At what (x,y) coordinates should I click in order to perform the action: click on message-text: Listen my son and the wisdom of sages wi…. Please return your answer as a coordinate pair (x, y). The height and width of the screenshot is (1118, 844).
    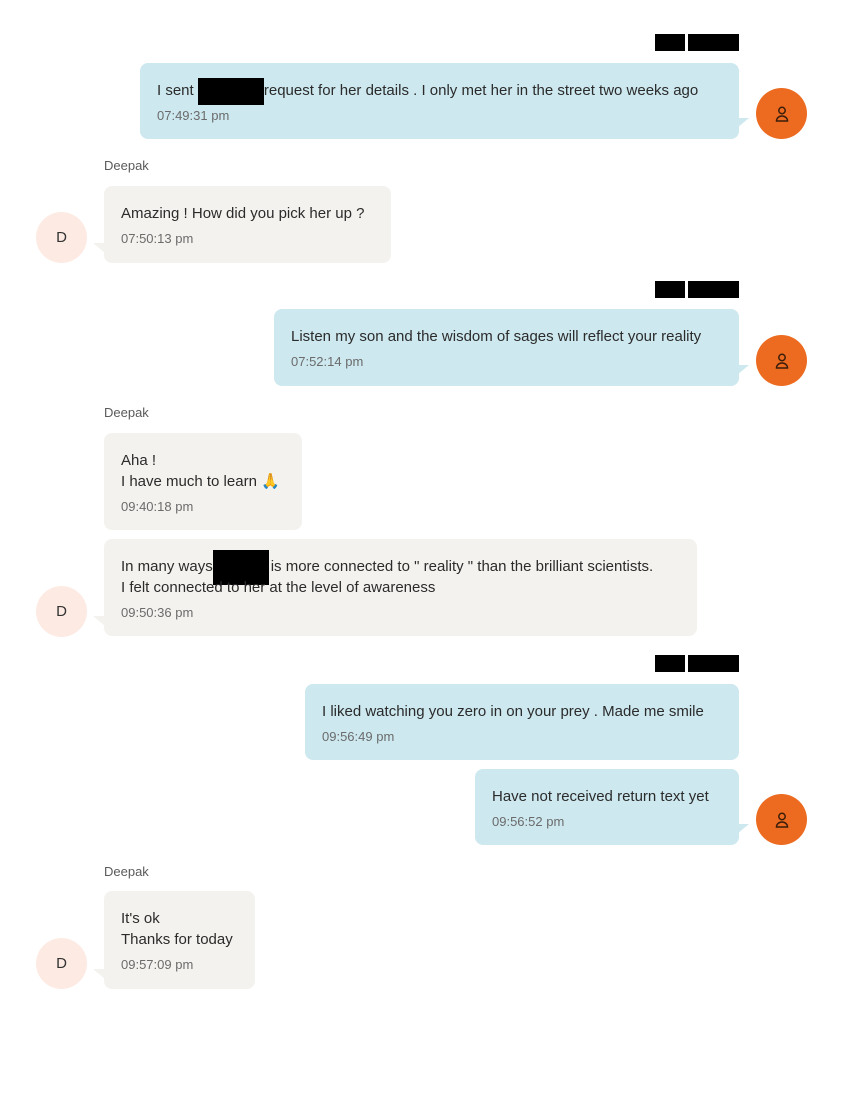
    Looking at the image, I should click on (496, 336).